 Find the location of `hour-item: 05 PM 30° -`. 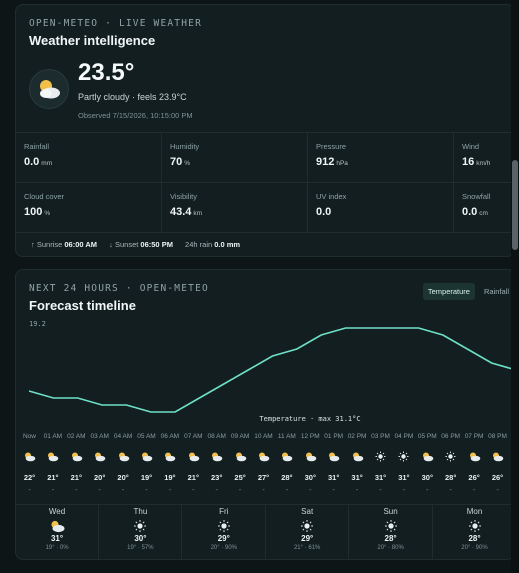

hour-item: 05 PM 30° - is located at coordinates (427, 463).